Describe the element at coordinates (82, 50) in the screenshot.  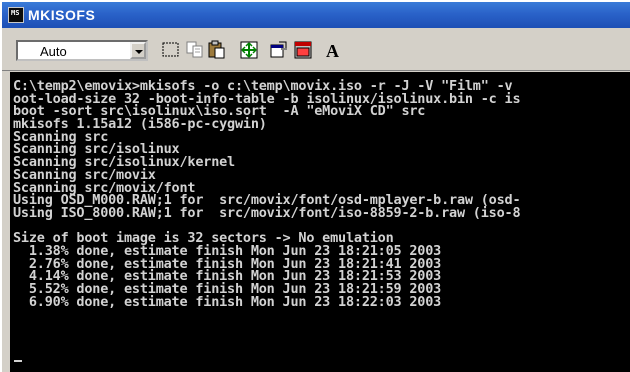
I see `font-size-select: Auto` at that location.